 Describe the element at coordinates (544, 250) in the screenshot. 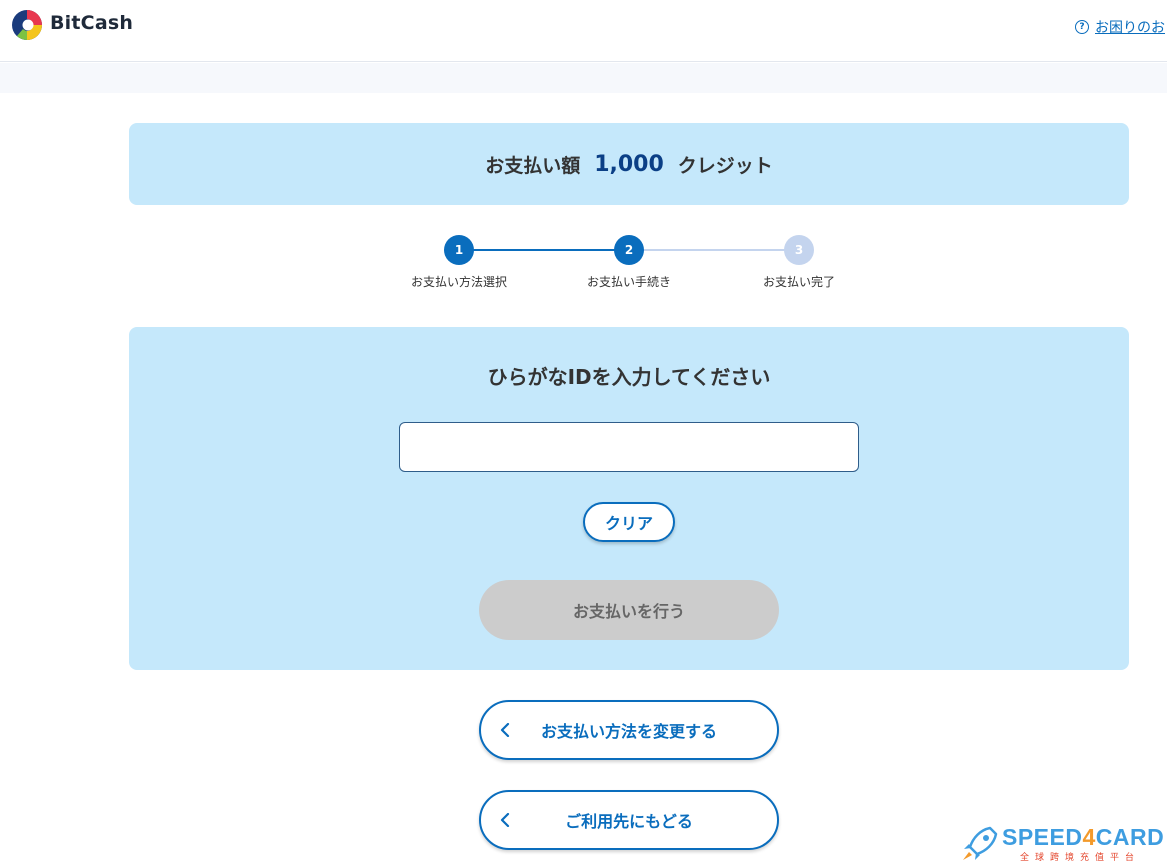

I see `step-connector-completed` at that location.